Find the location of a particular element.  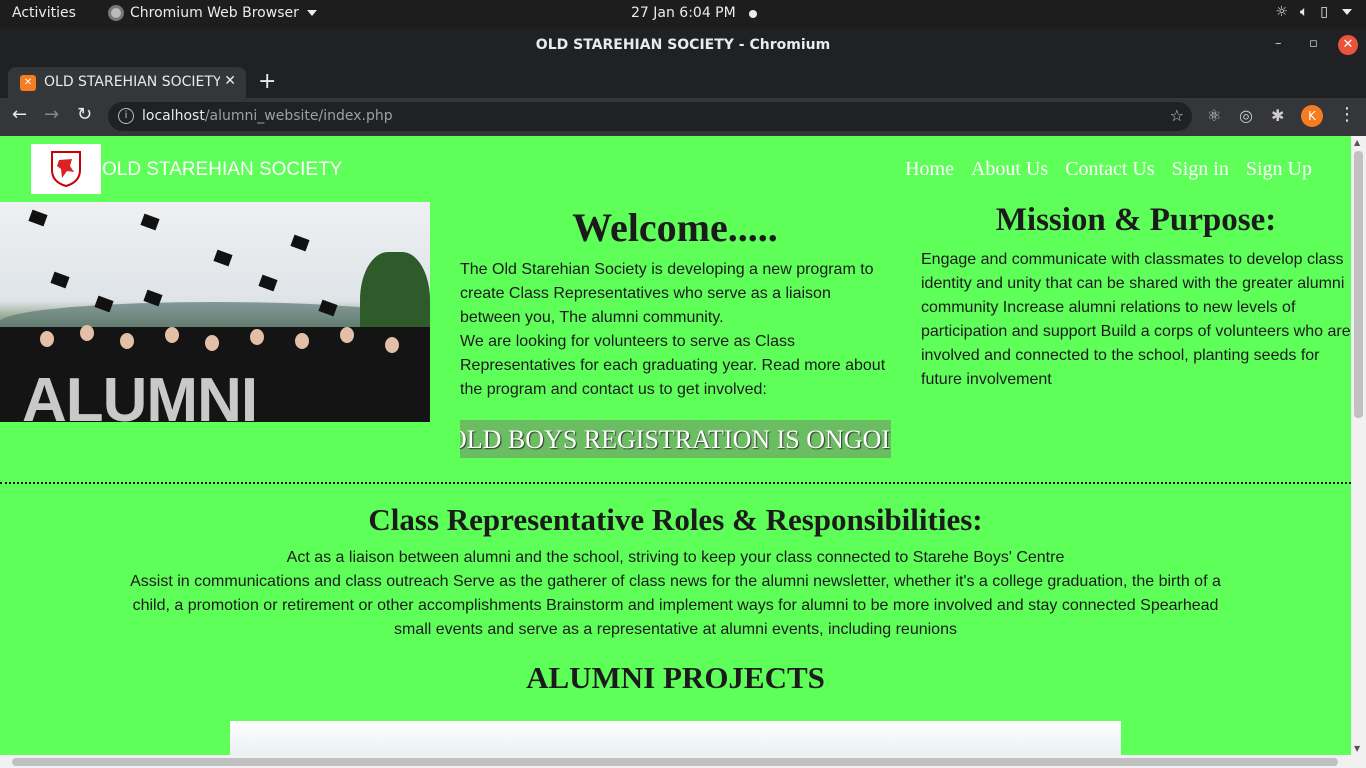

system-tray: ☼ 🔈︎ ▯ is located at coordinates (1313, 12).